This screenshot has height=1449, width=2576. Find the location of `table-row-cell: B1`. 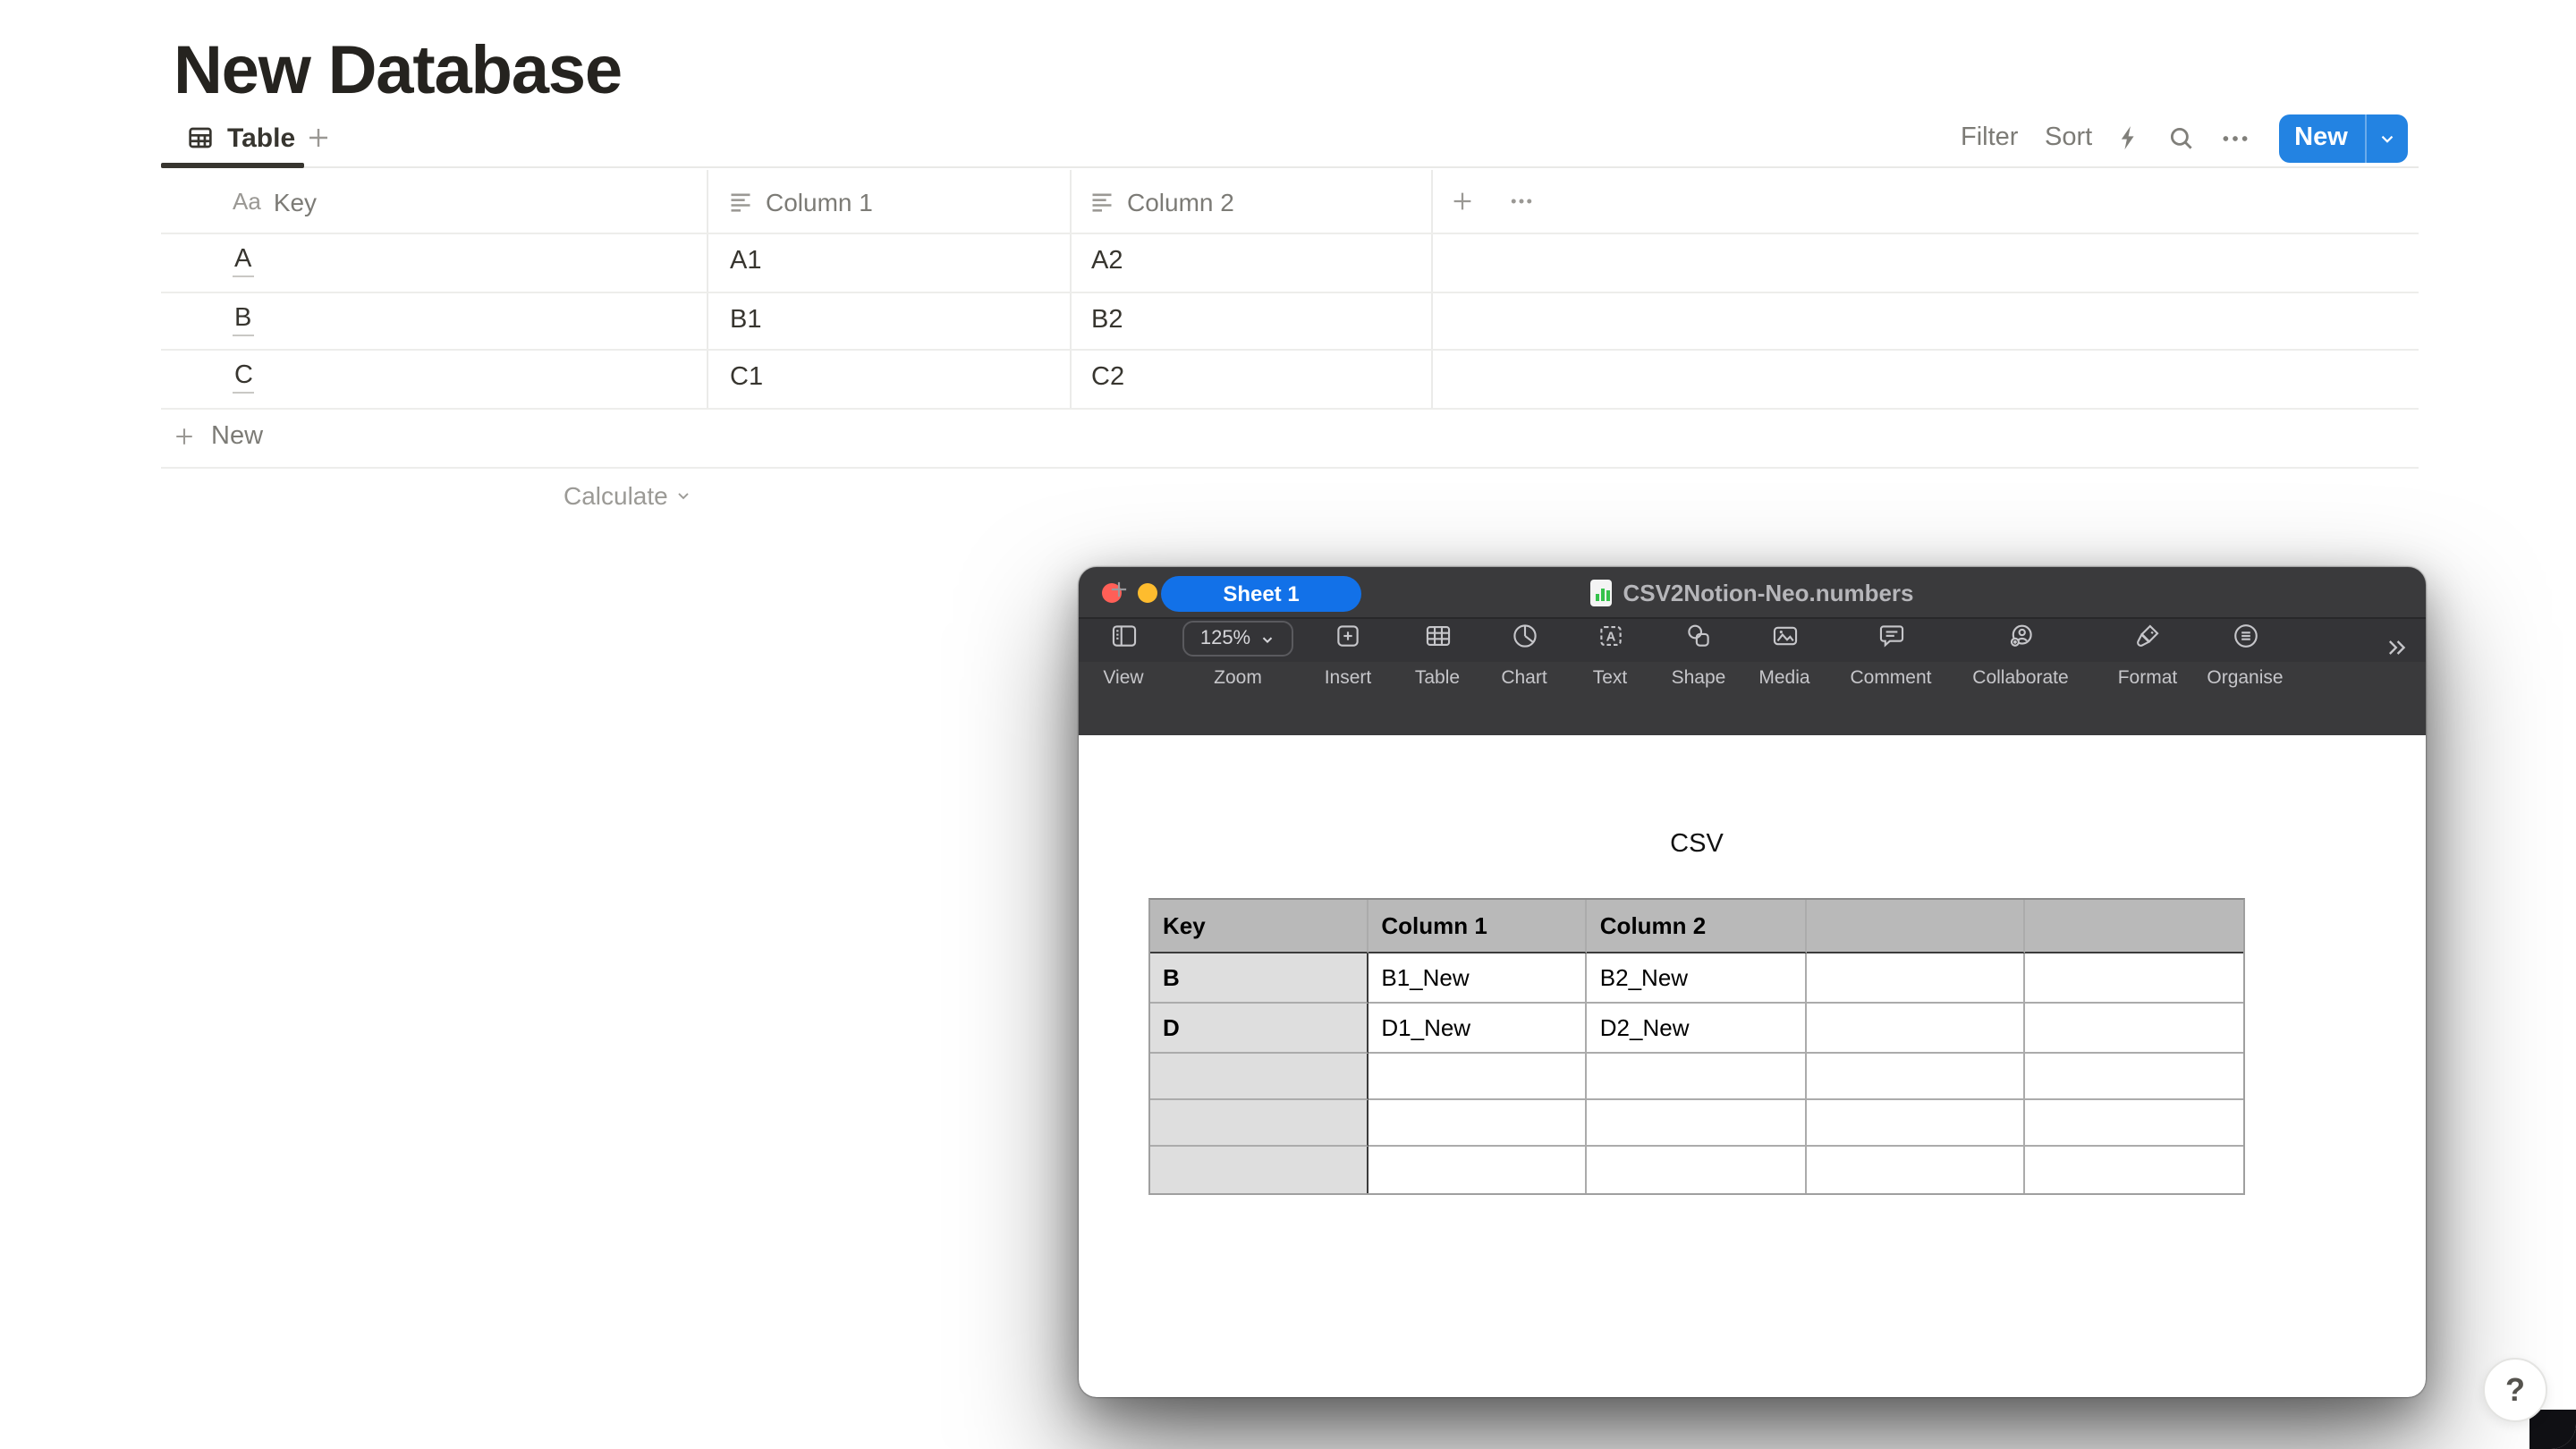

table-row-cell: B1 is located at coordinates (746, 320).